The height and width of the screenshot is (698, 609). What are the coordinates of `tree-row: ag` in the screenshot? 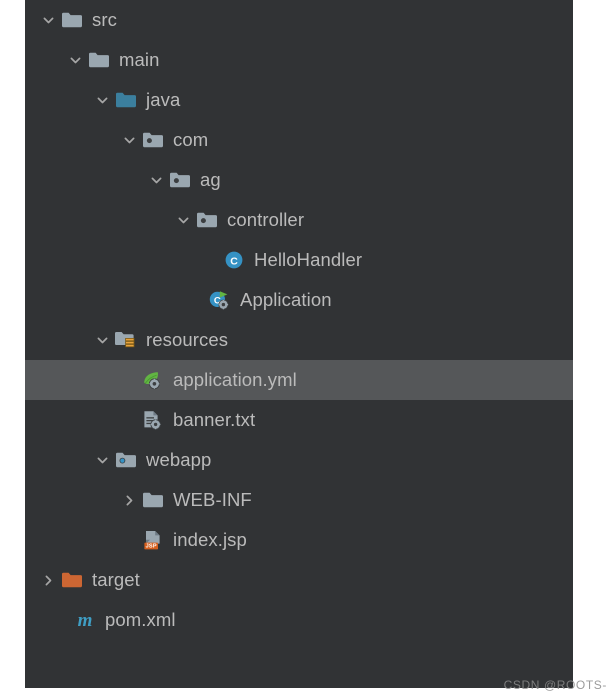 It's located at (299, 180).